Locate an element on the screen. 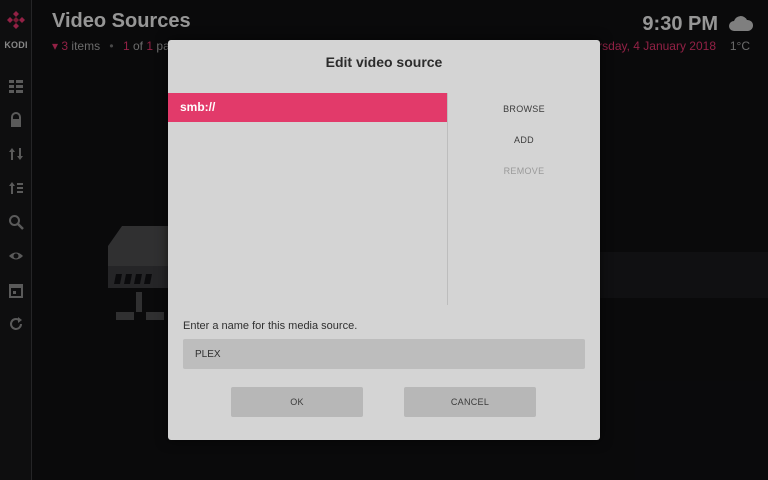  source-name-input is located at coordinates (384, 354).